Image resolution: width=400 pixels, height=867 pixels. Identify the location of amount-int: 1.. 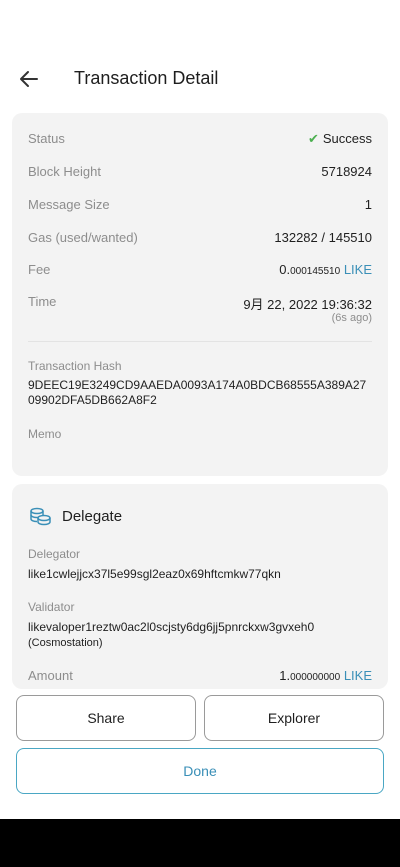
(285, 675).